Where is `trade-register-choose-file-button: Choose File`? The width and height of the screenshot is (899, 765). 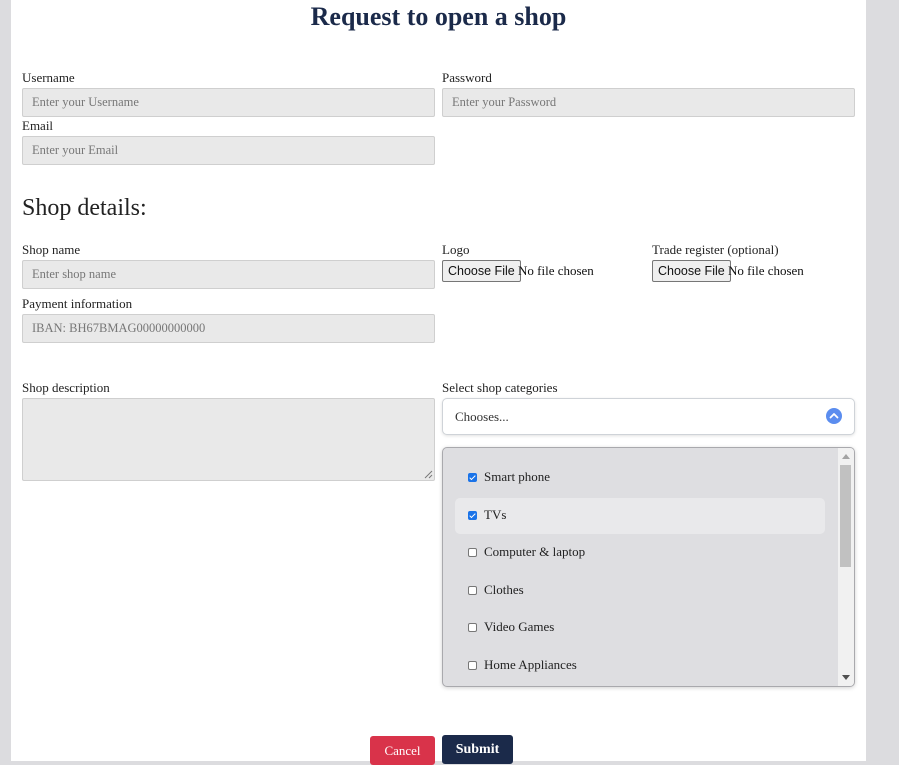 trade-register-choose-file-button: Choose File is located at coordinates (691, 271).